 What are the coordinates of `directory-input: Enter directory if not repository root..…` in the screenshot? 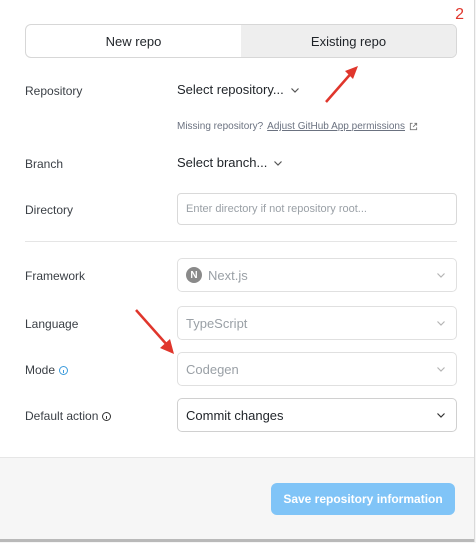 It's located at (317, 209).